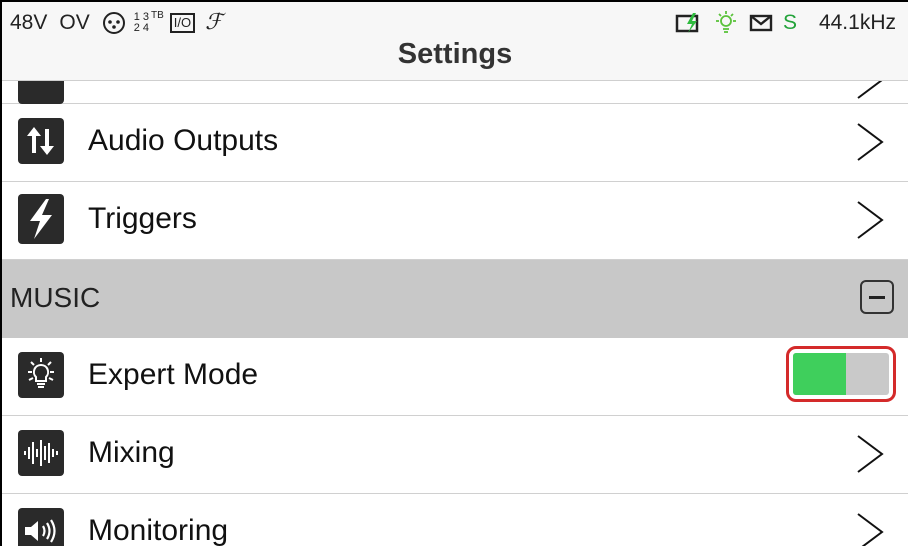 This screenshot has height=546, width=908. Describe the element at coordinates (455, 455) in the screenshot. I see `list-item-mixing: Mixing` at that location.